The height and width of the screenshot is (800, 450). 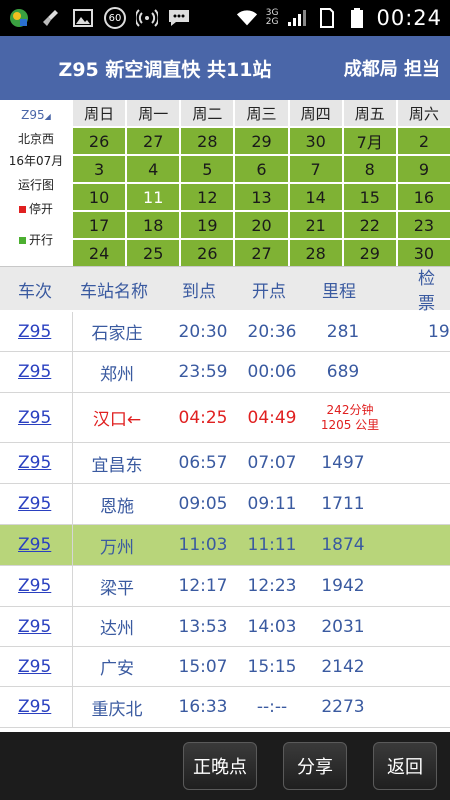 I want to click on calendar-day: 4, so click(x=153, y=169).